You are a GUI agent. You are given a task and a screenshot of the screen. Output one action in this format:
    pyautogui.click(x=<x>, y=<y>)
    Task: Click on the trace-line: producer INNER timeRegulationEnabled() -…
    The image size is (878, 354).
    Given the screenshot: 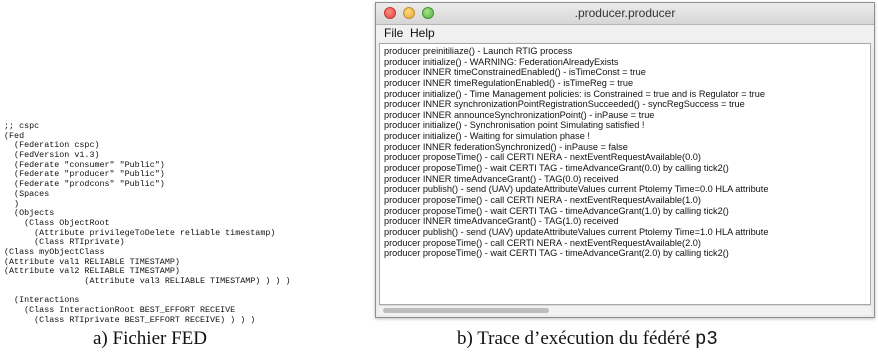 What is the action you would take?
    pyautogui.click(x=509, y=82)
    